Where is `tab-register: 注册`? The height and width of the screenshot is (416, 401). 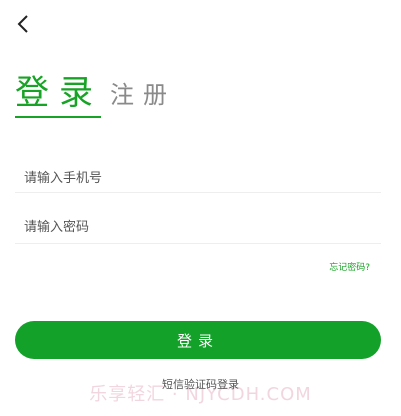
tab-register: 注册 is located at coordinates (143, 95).